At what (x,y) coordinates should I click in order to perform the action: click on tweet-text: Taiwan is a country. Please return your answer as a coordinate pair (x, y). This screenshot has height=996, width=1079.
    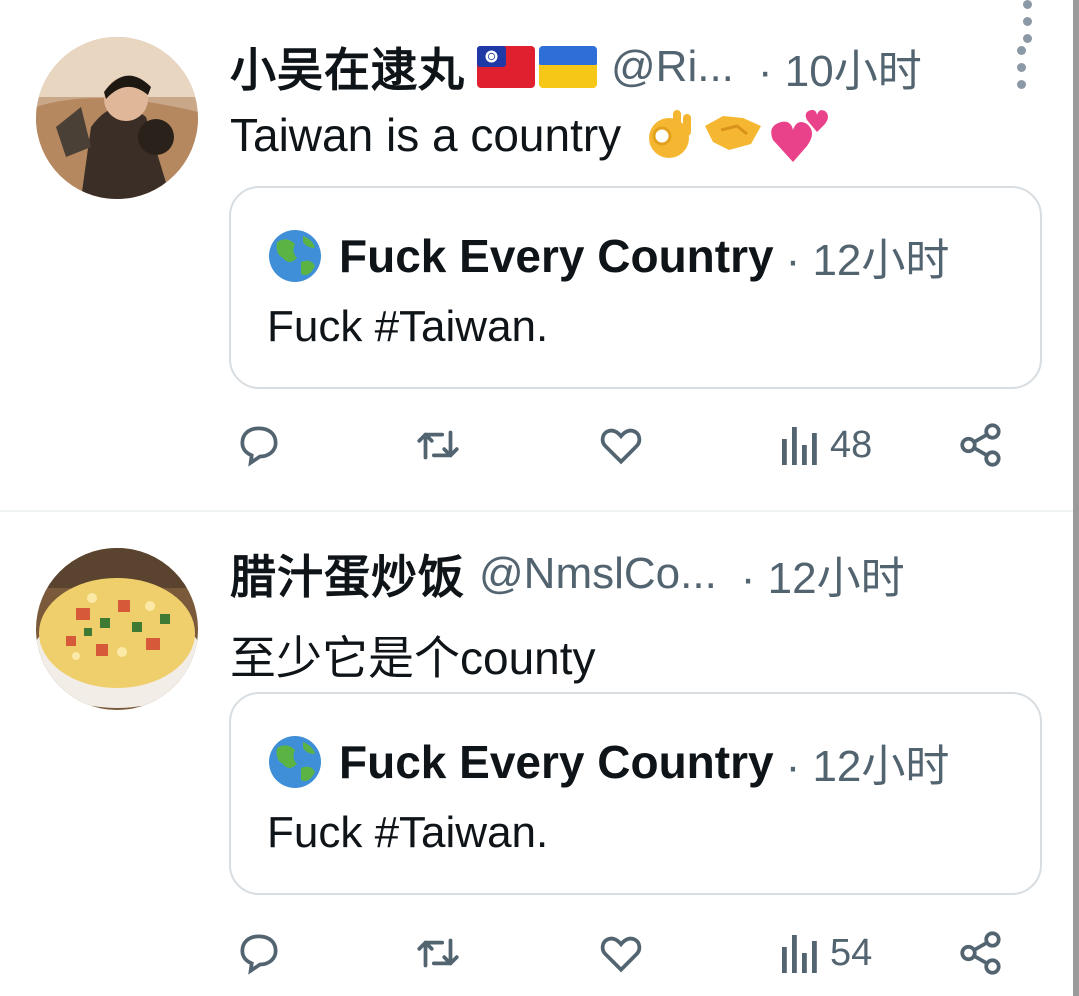
    Looking at the image, I should click on (530, 135).